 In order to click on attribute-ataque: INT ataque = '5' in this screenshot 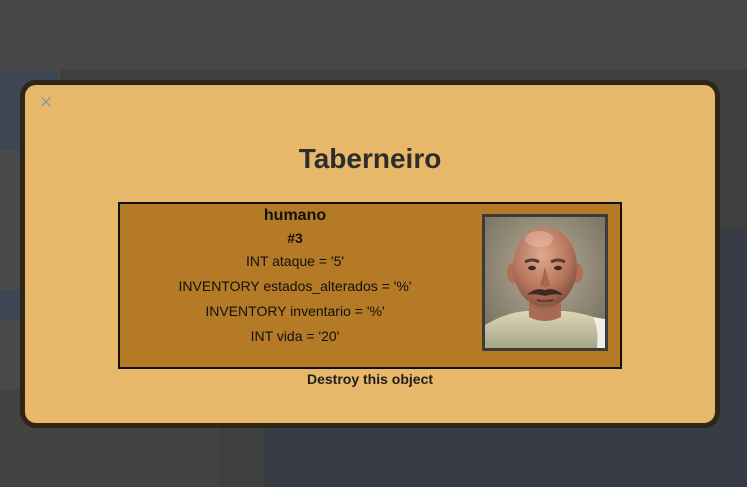, I will do `click(295, 261)`.